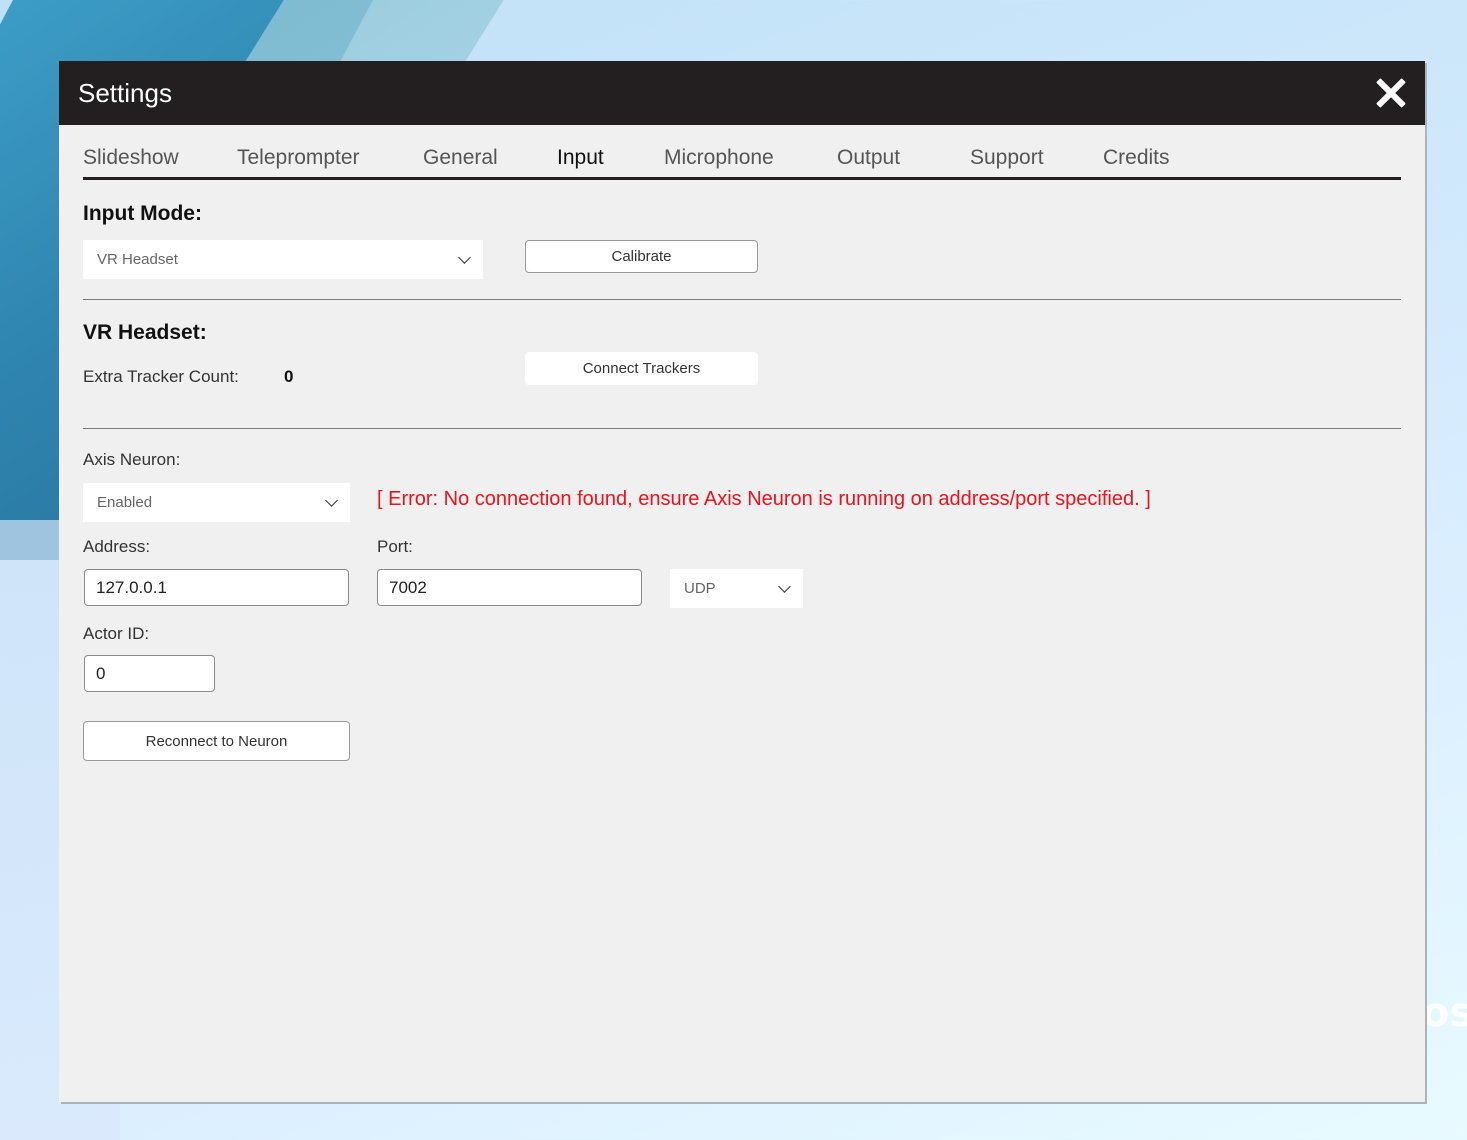 Image resolution: width=1467 pixels, height=1140 pixels. Describe the element at coordinates (289, 376) in the screenshot. I see `tracker-count-value: 0` at that location.